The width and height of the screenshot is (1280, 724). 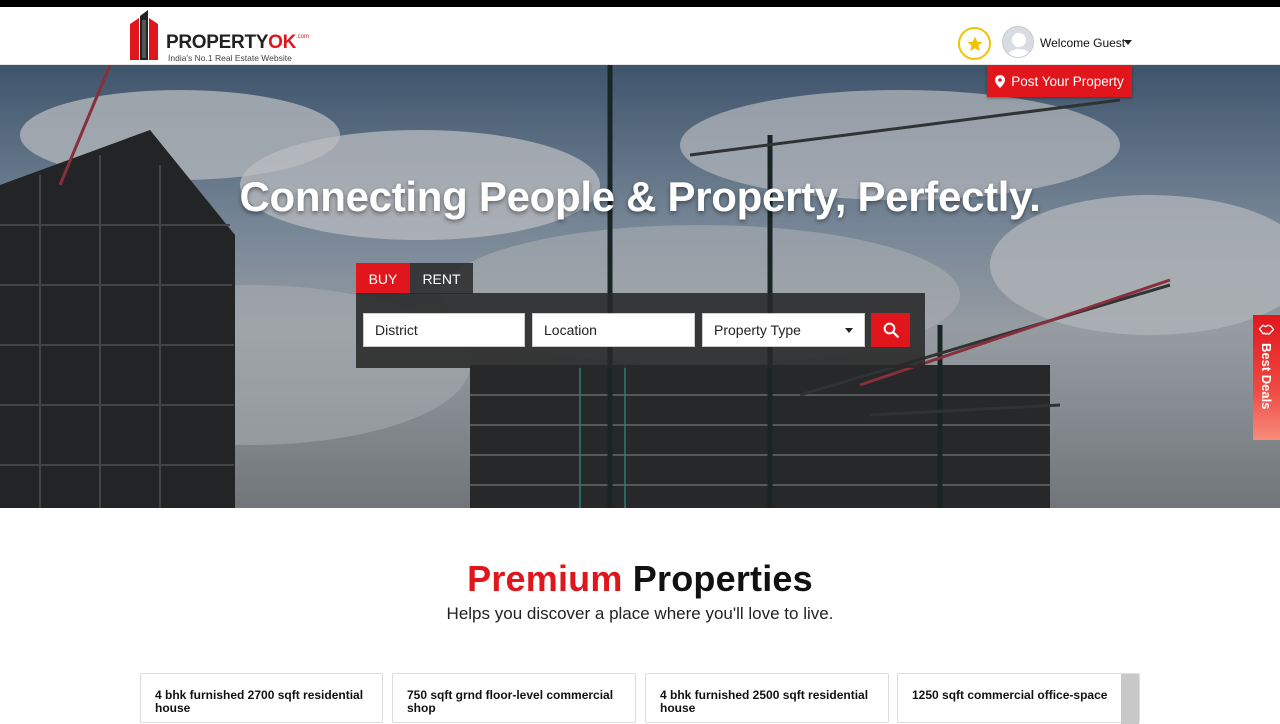 I want to click on search-button, so click(x=890, y=330).